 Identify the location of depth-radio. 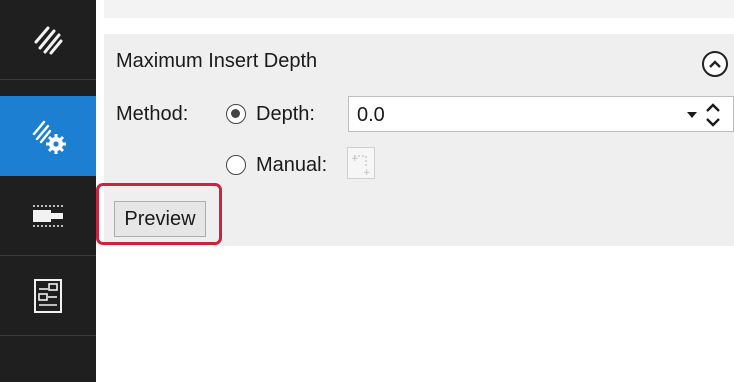
(236, 114).